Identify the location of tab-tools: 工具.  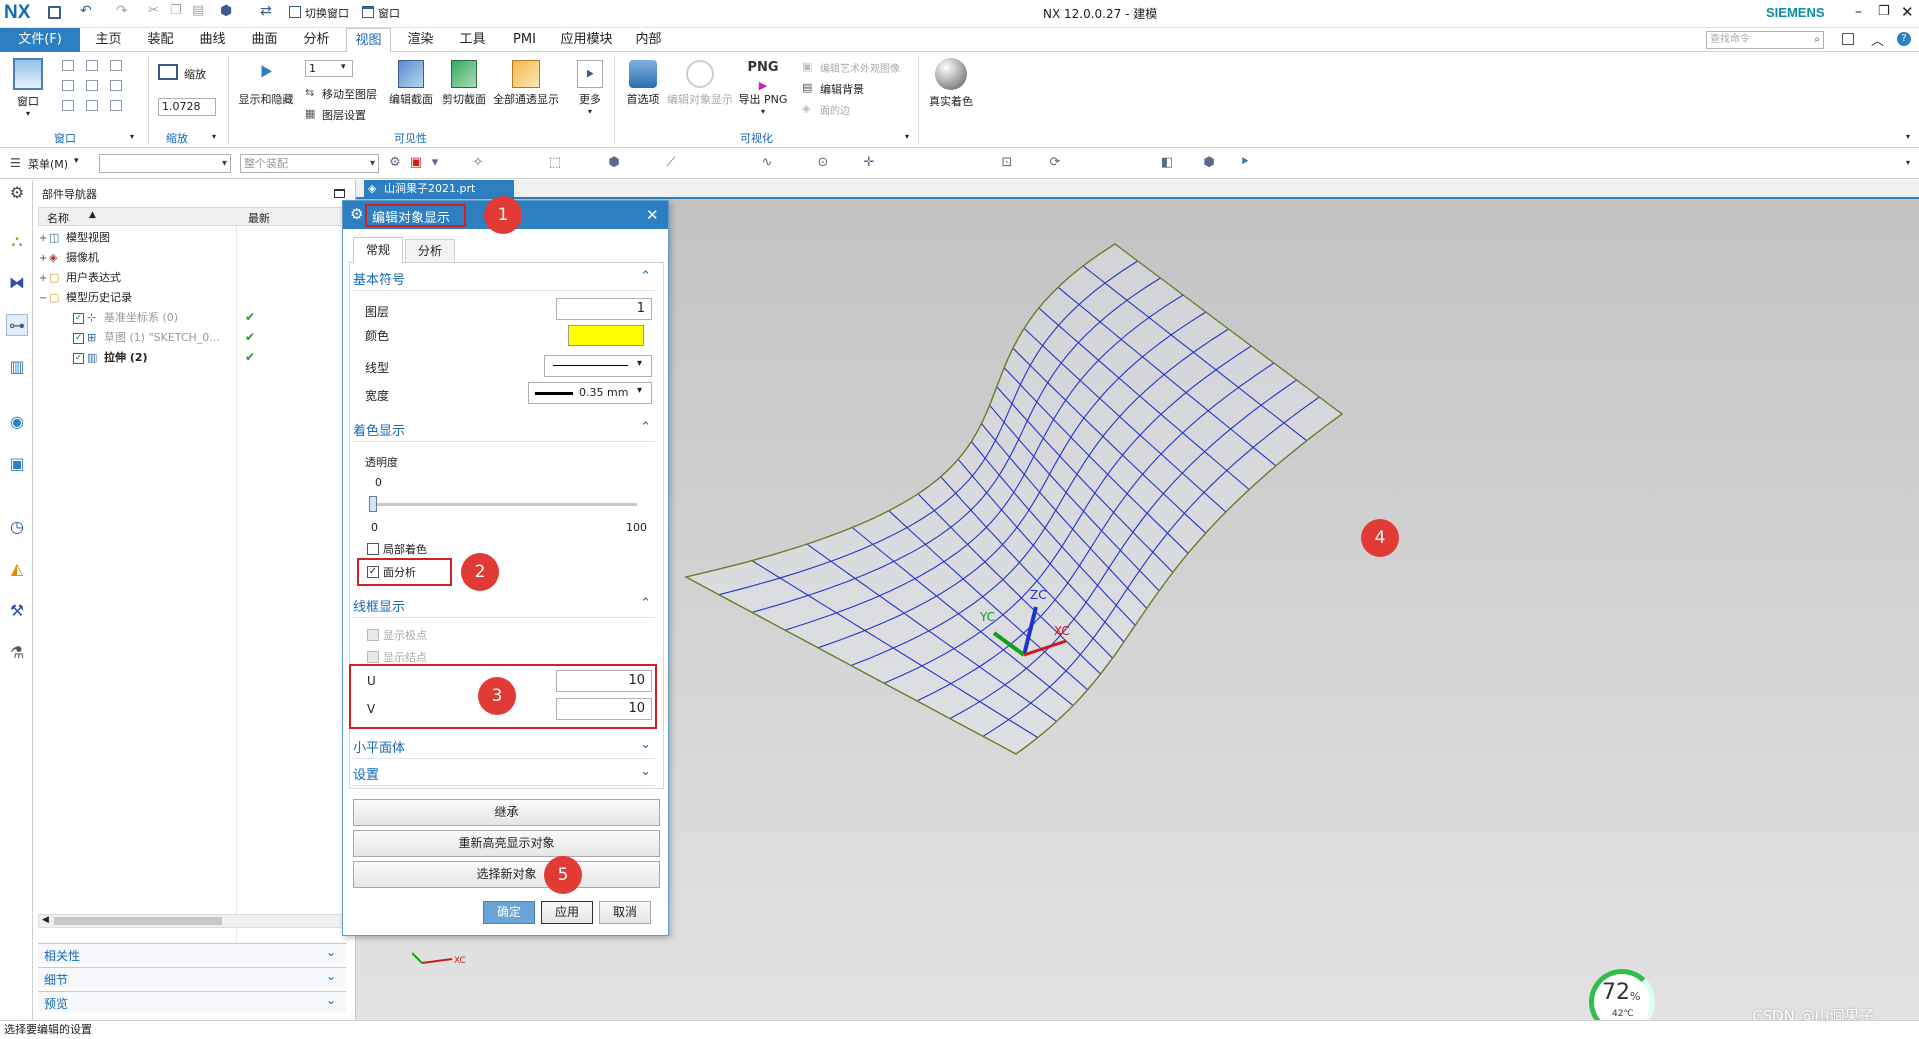
(472, 40).